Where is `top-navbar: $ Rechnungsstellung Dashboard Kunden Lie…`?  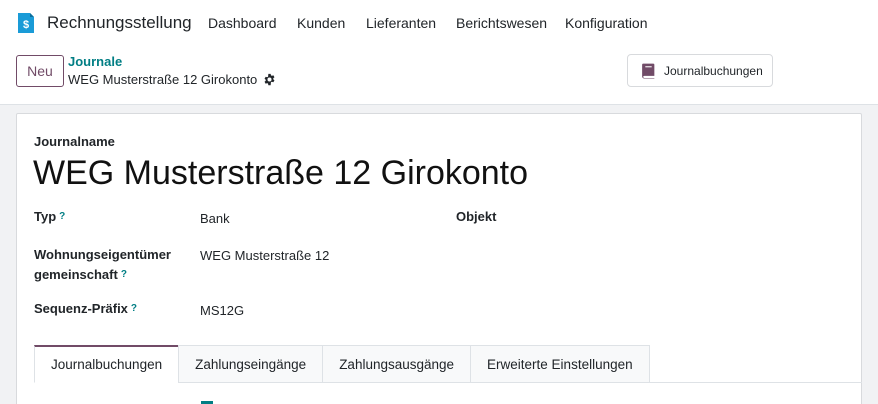 top-navbar: $ Rechnungsstellung Dashboard Kunden Lie… is located at coordinates (439, 23).